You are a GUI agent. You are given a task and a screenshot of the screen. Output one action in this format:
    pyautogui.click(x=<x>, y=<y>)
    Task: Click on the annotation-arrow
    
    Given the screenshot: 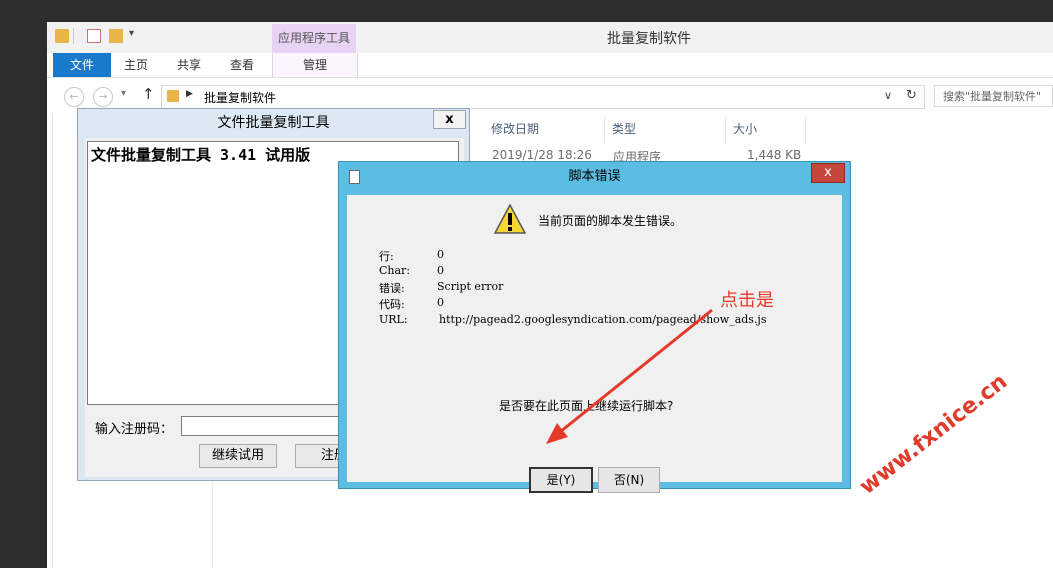 What is the action you would take?
    pyautogui.click(x=629, y=376)
    